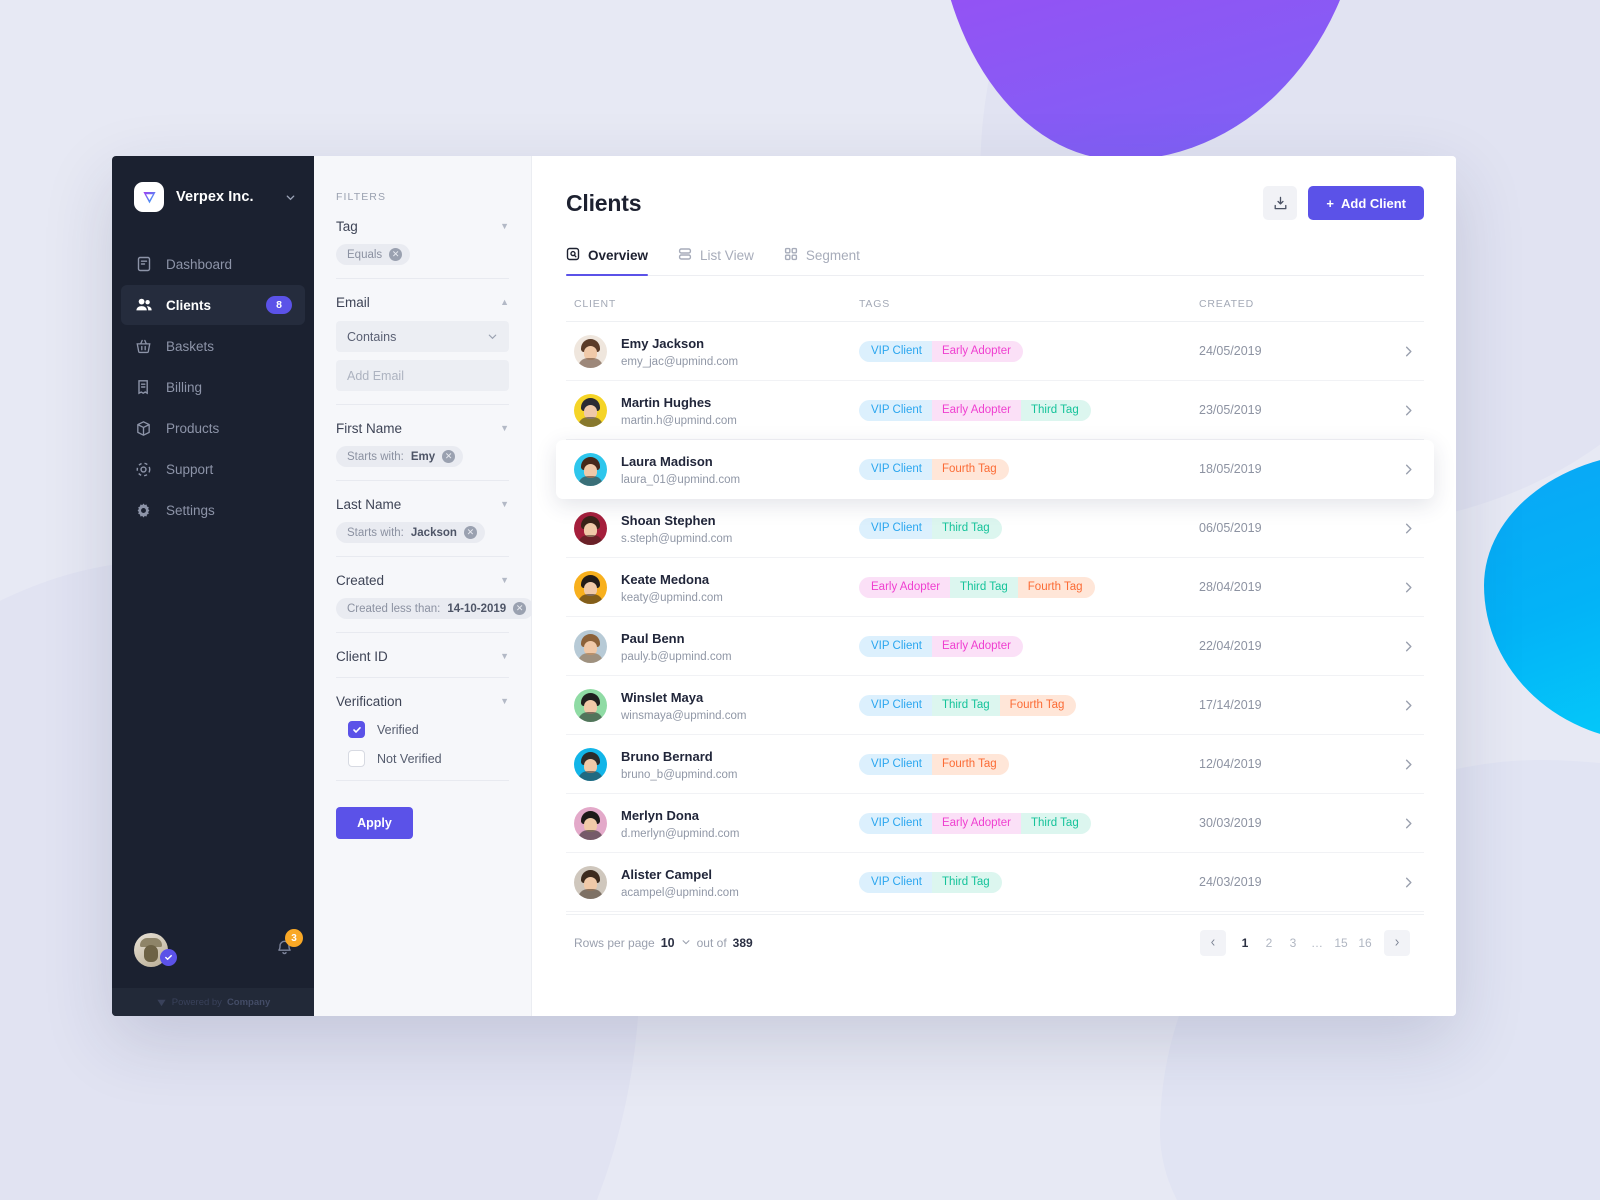 The height and width of the screenshot is (1200, 1600). Describe the element at coordinates (716, 764) in the screenshot. I see `client-cell: Bruno Bernard bruno_b@upmind.com` at that location.